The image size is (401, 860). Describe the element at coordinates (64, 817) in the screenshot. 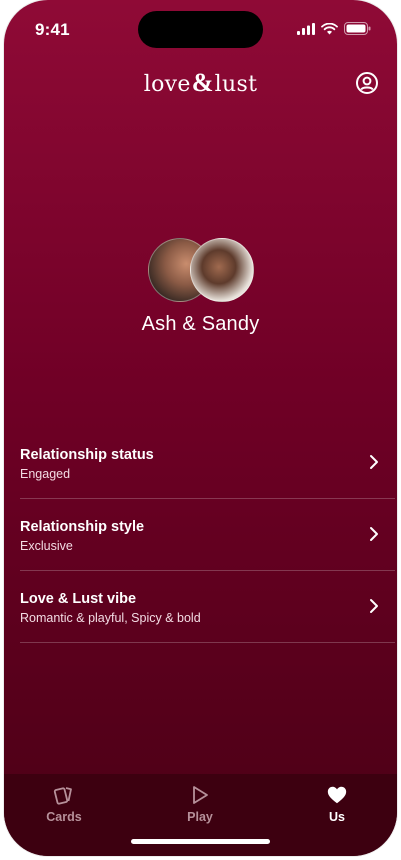

I see `tab-label: Cards` at that location.